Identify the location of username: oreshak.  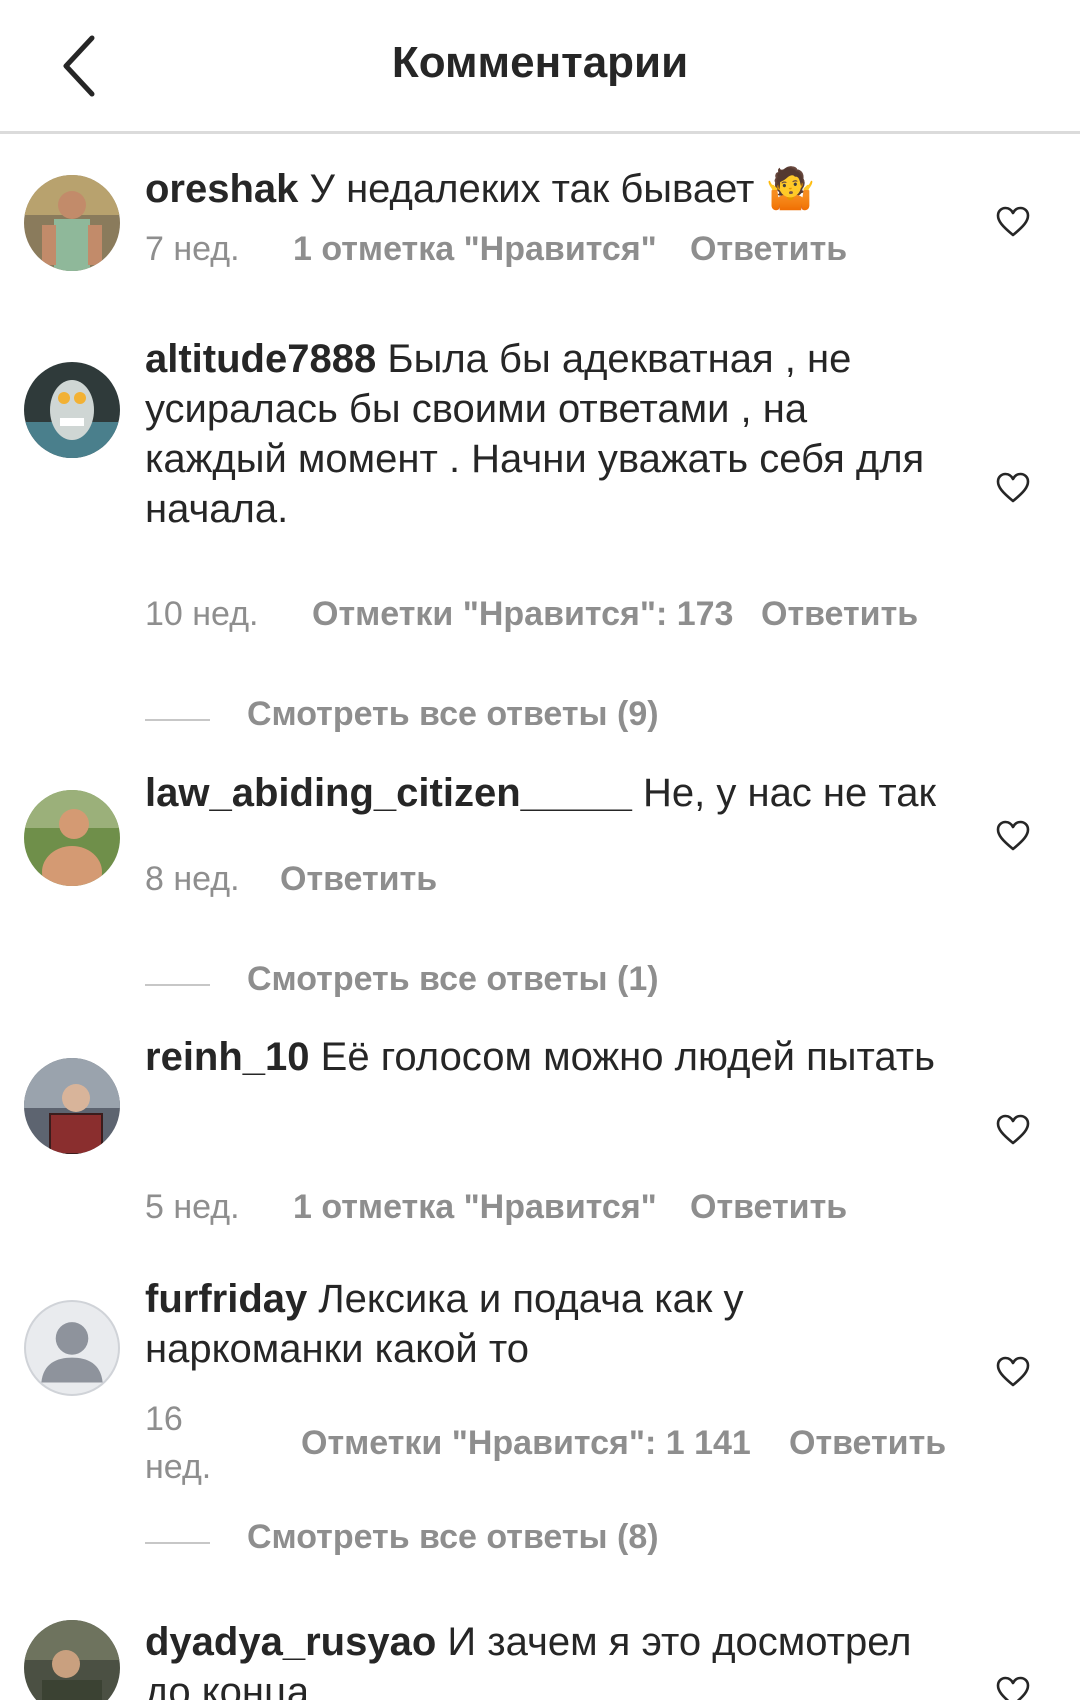
(221, 189).